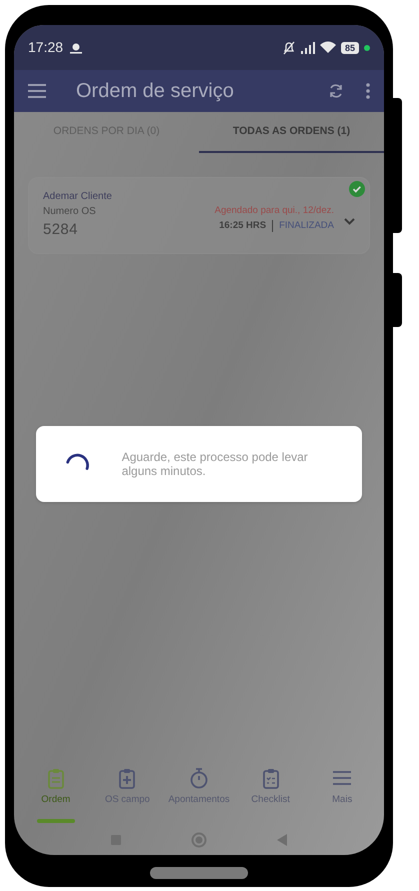 The width and height of the screenshot is (419, 891). I want to click on wifi-icon, so click(328, 47).